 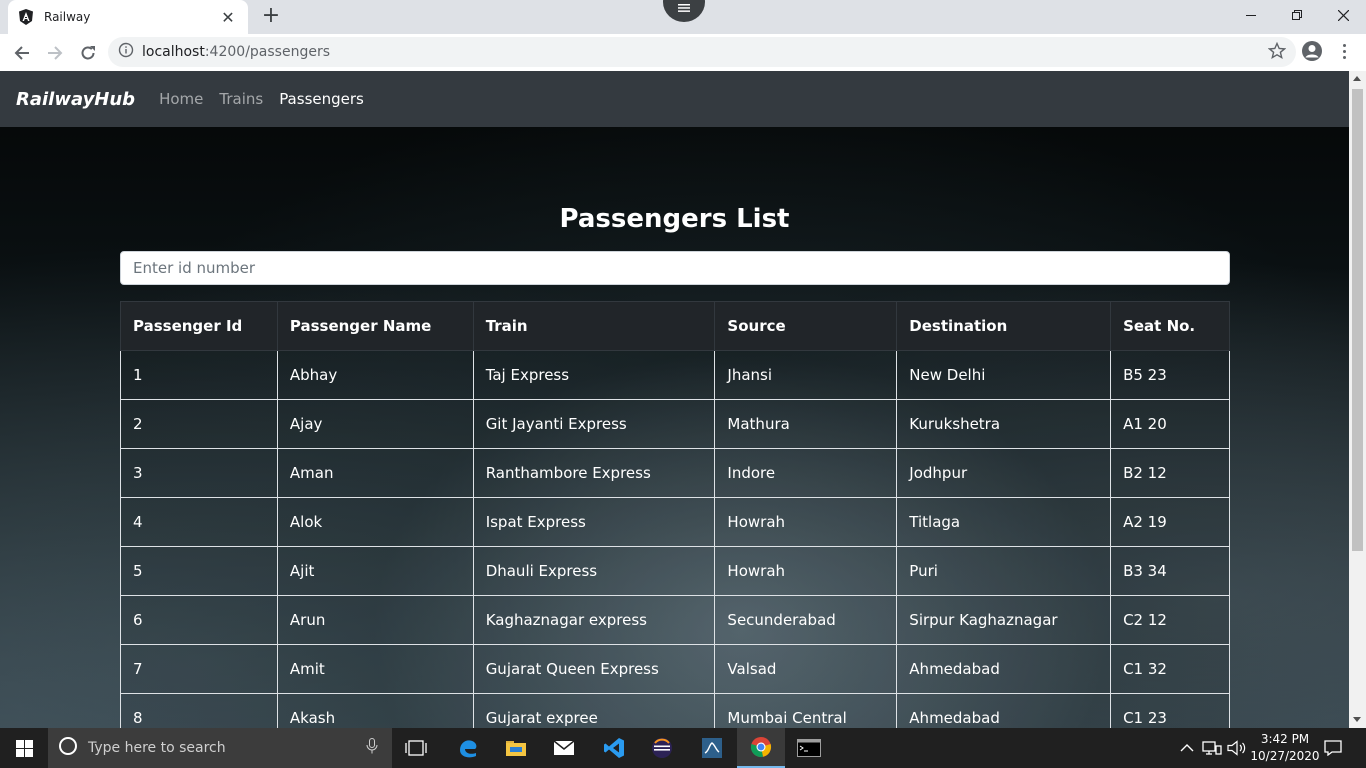 I want to click on task-view-icon, so click(x=416, y=748).